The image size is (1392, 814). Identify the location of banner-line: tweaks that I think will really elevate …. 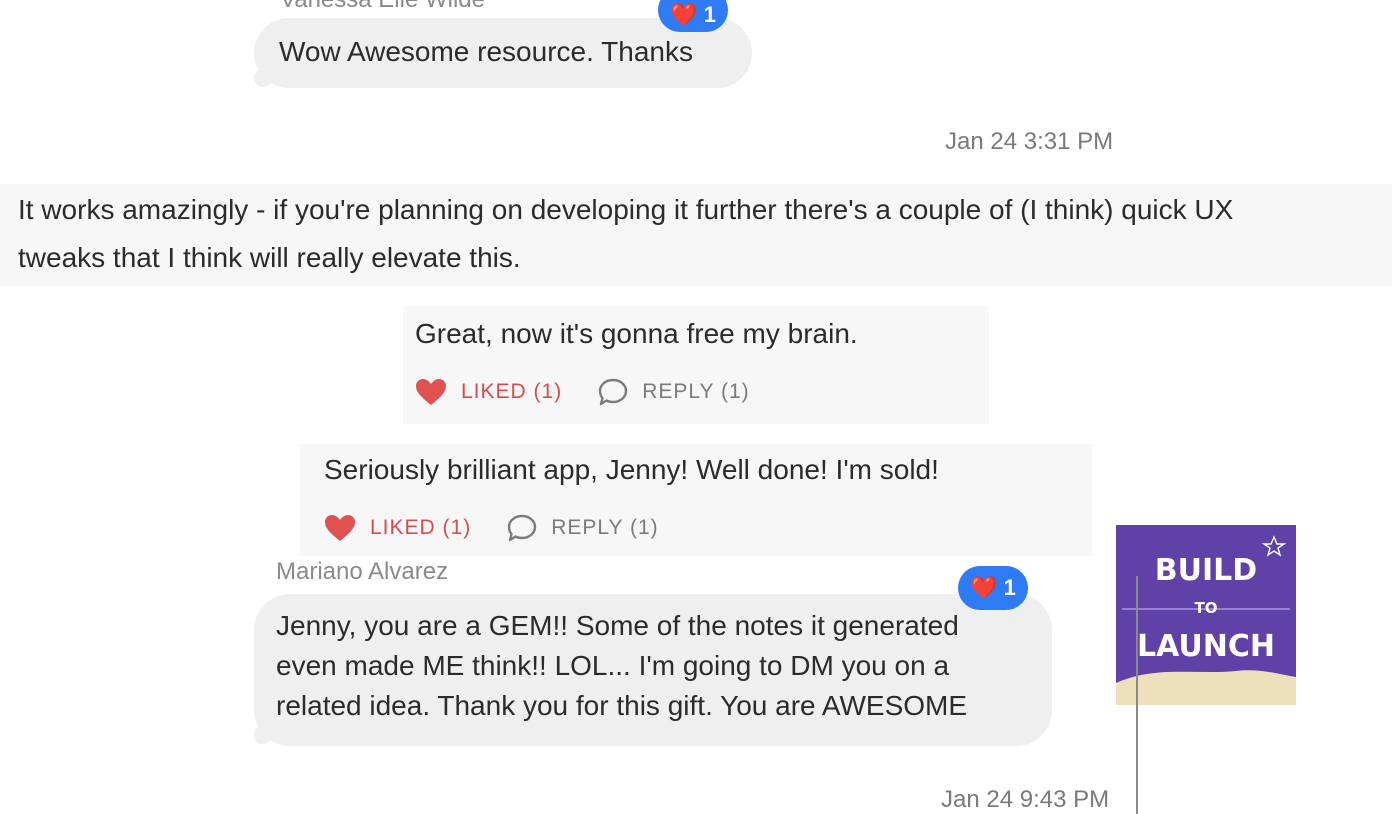
(269, 257).